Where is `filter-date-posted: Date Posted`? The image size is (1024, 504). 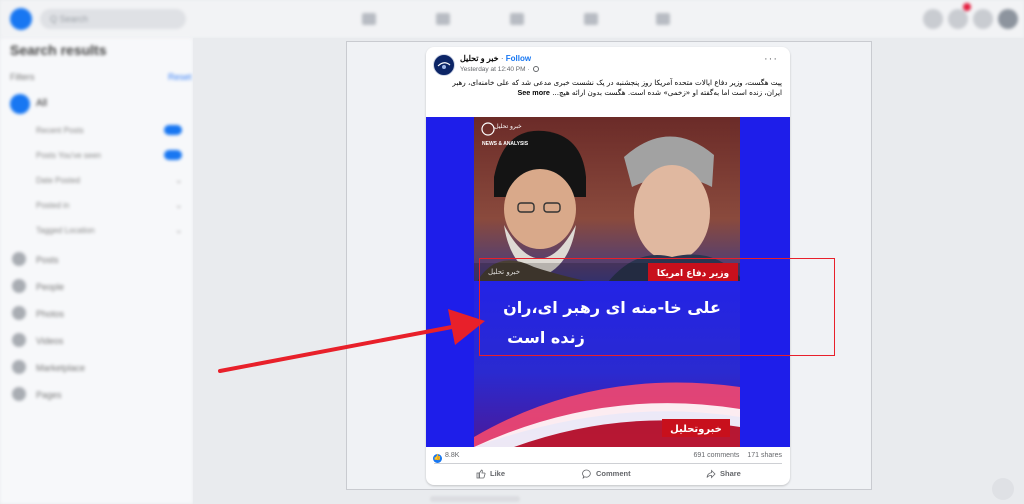
filter-date-posted: Date Posted is located at coordinates (58, 180).